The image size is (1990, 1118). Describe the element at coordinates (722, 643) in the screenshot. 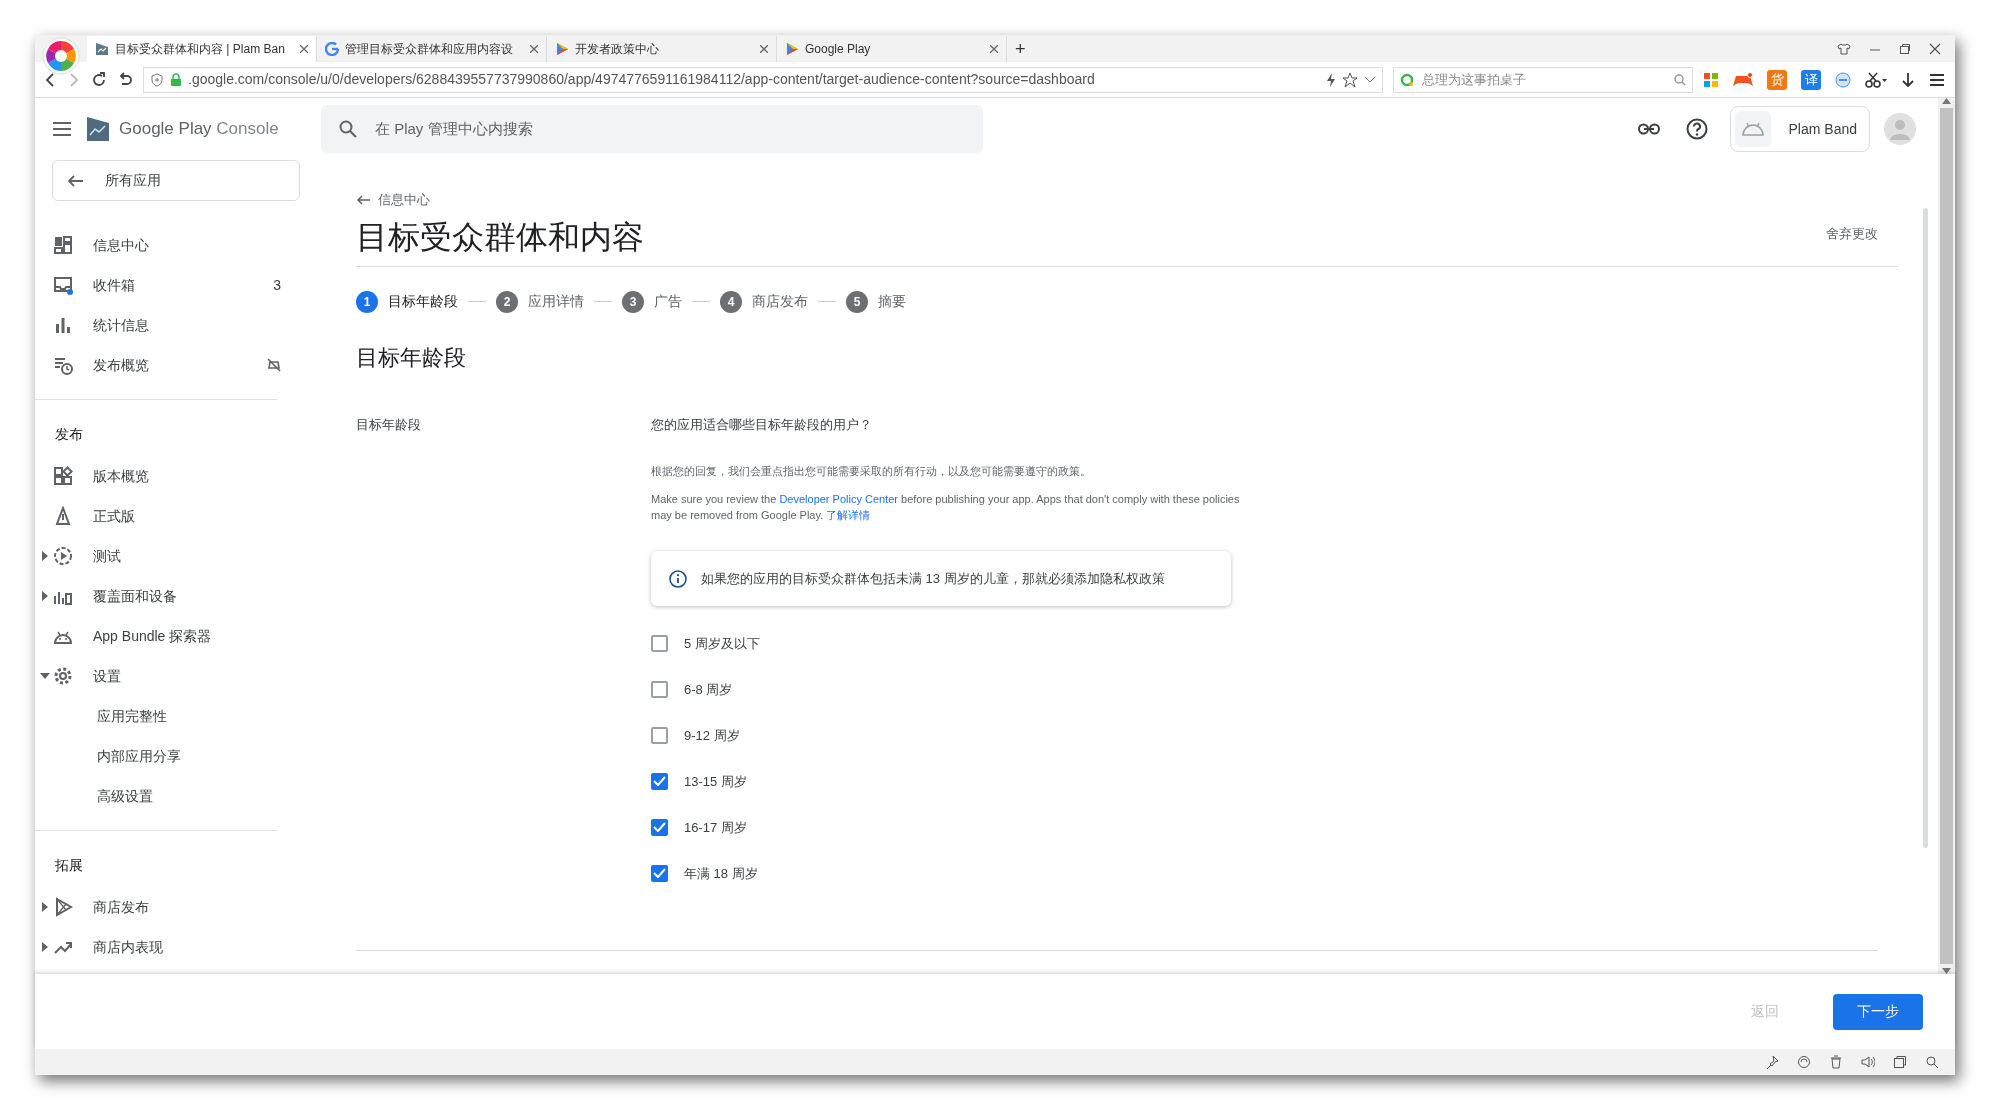

I see `option-label: 5 周岁及以下` at that location.